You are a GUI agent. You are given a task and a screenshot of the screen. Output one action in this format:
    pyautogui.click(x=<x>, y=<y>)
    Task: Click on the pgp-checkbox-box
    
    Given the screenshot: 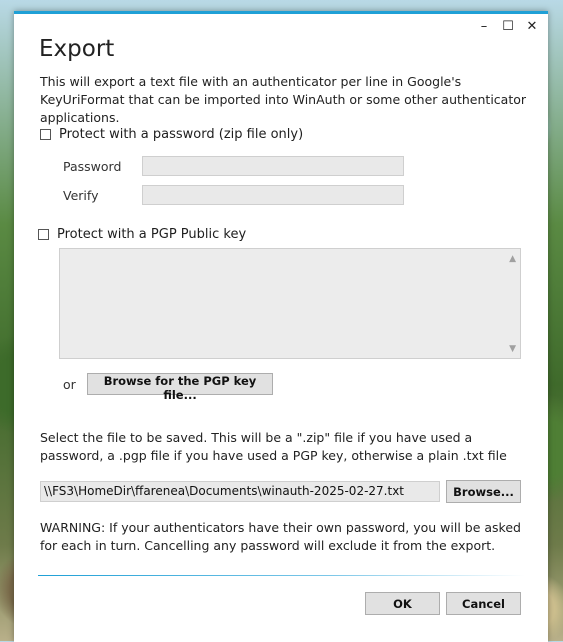 What is the action you would take?
    pyautogui.click(x=43, y=234)
    